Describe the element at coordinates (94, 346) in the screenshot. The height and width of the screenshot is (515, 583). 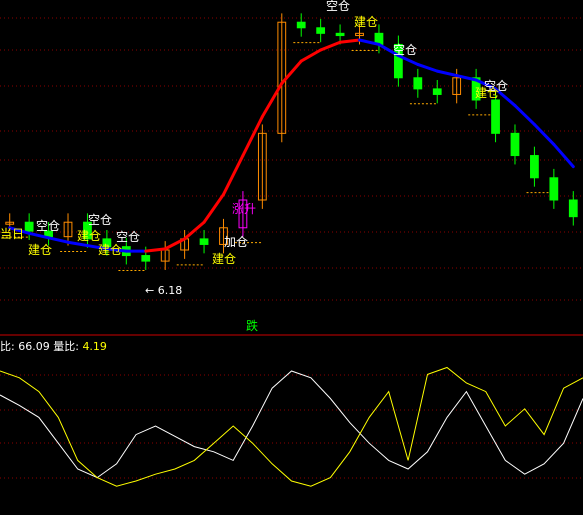
I see `indicator-value-2: 4.19` at that location.